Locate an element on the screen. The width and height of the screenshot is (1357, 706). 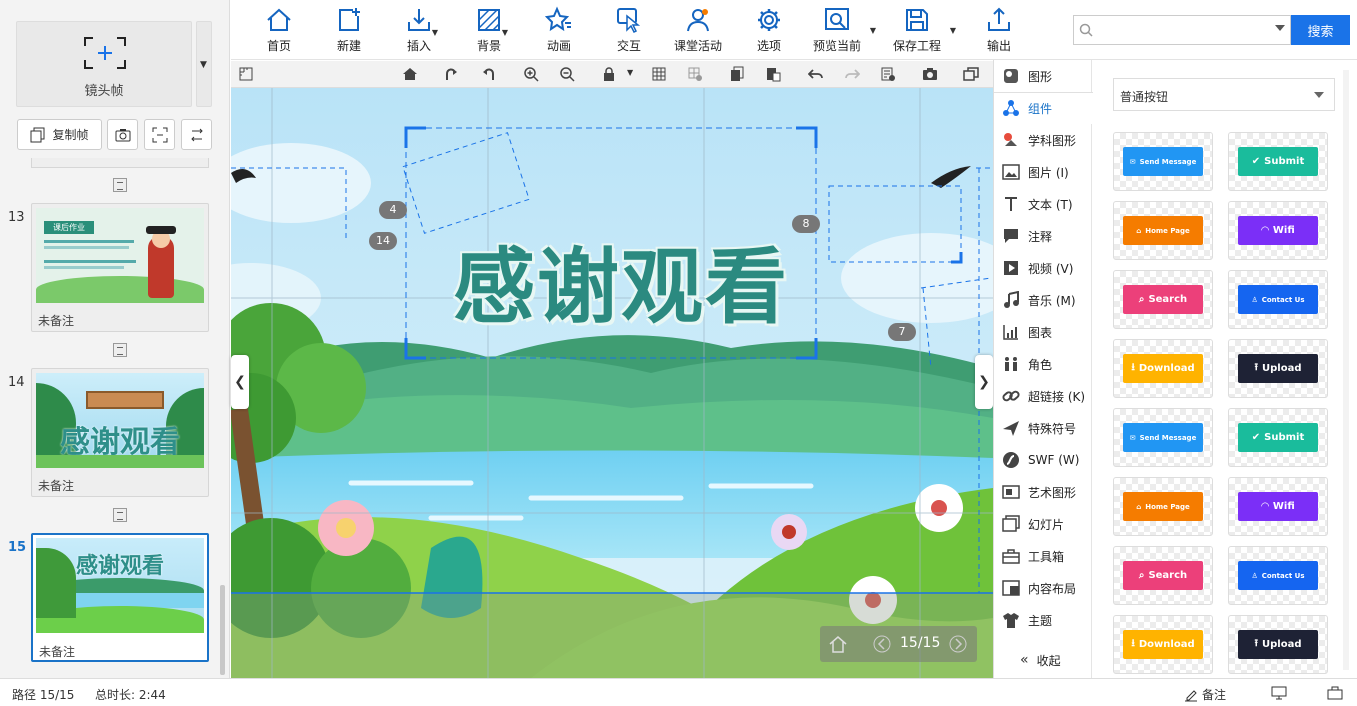
undo-icon is located at coordinates (816, 74).